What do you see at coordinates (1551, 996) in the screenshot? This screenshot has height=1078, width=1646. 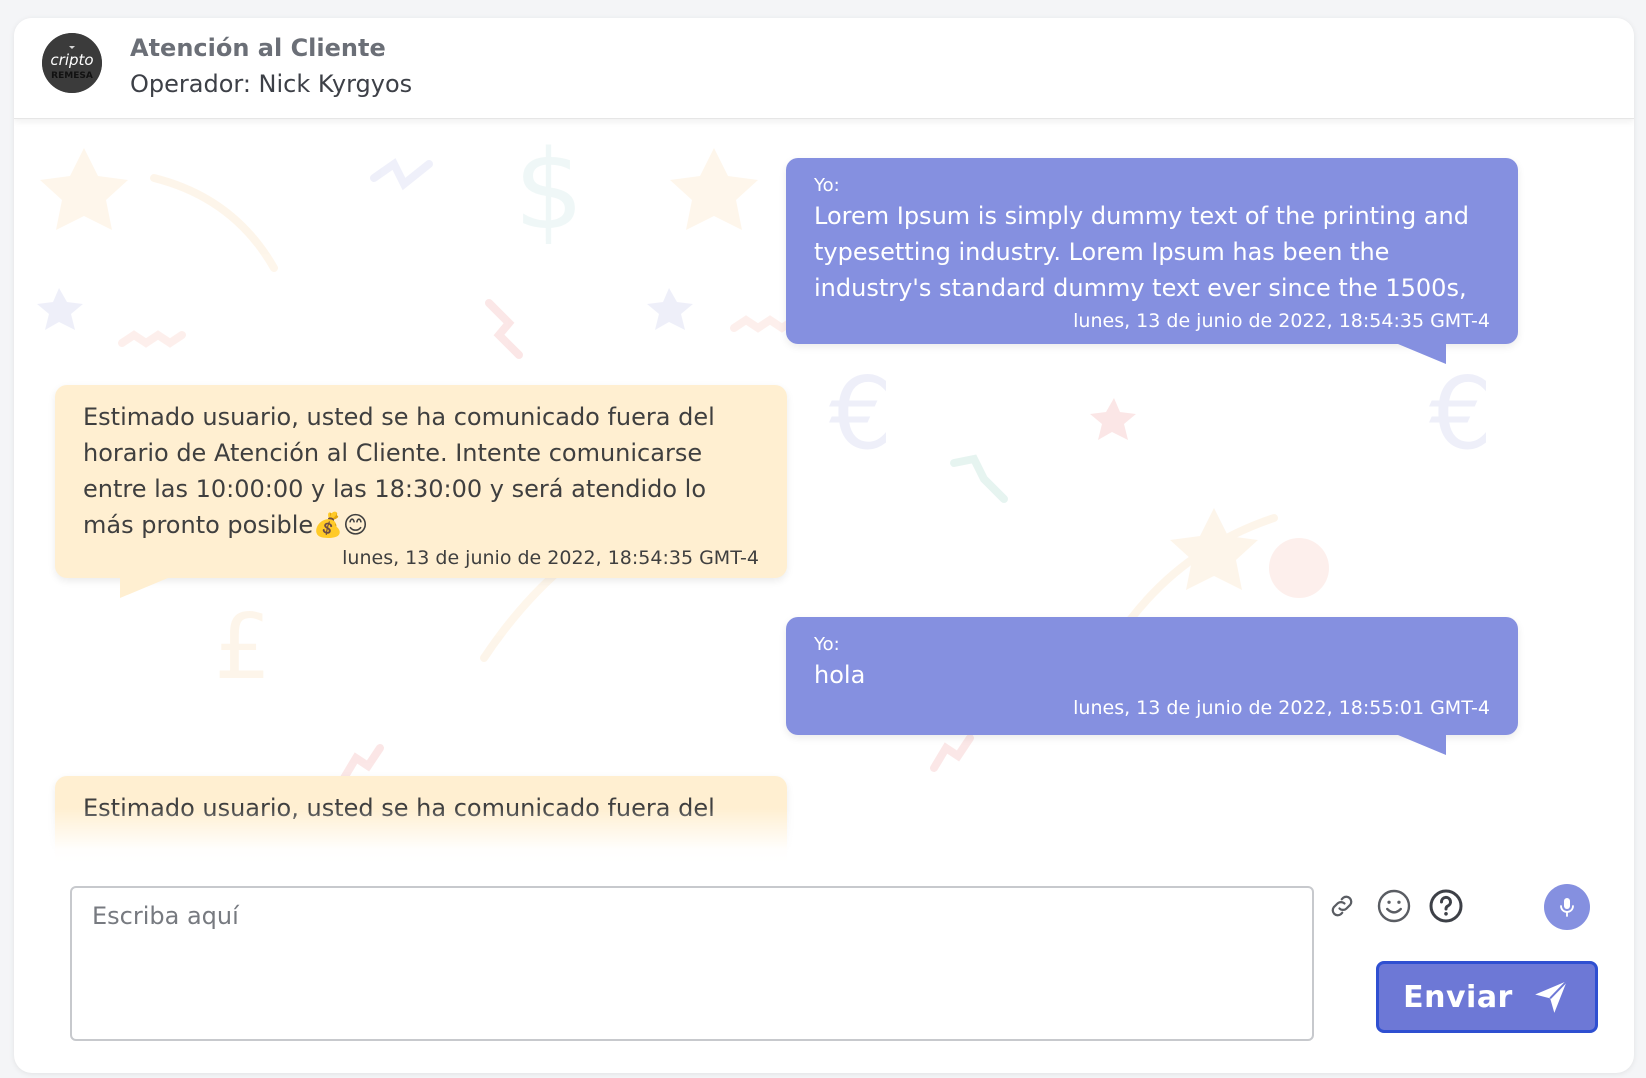 I see `send-icon` at bounding box center [1551, 996].